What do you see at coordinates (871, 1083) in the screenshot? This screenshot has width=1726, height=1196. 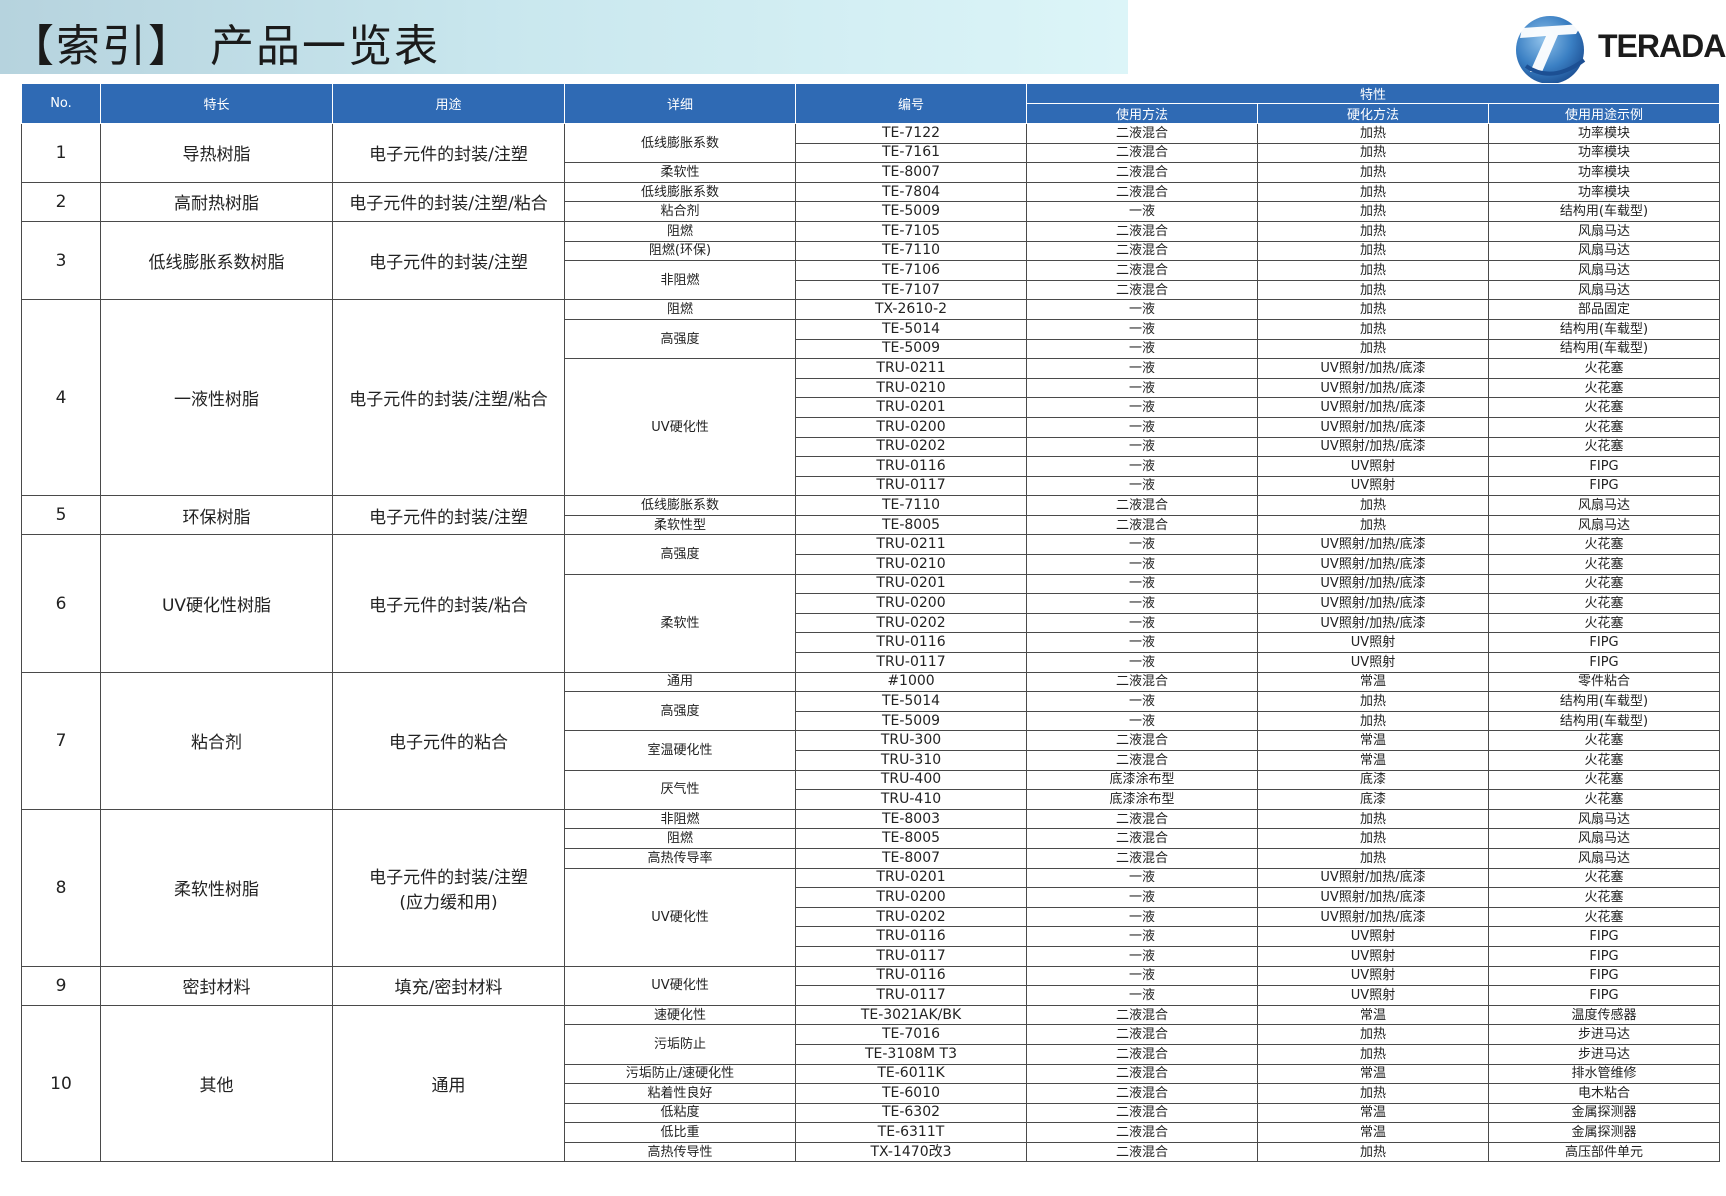 I see `table-row: 10 其他 通用 速硬化性 TE-3021AK/BK 二液混合 常温 温度传感器` at bounding box center [871, 1083].